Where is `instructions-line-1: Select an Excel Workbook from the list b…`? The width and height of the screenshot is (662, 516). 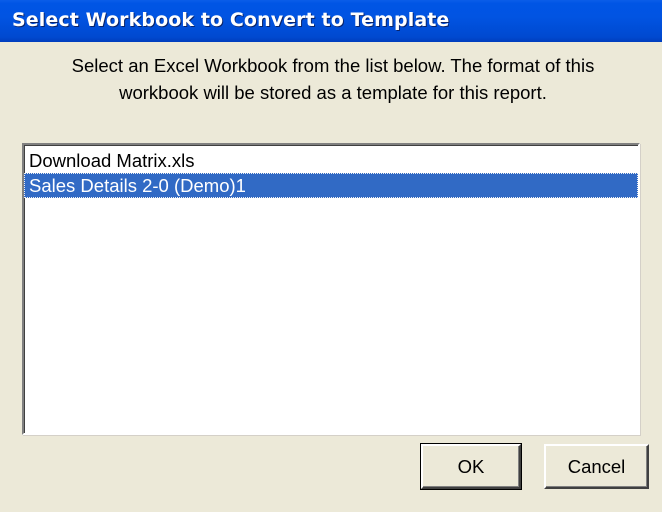
instructions-line-1: Select an Excel Workbook from the list b… is located at coordinates (333, 65).